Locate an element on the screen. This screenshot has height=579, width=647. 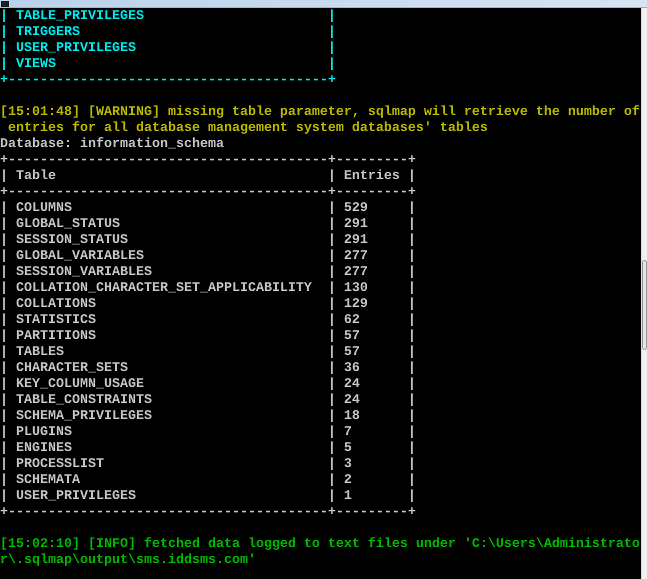
console-line: | GLOBAL_STATUS | 291 | is located at coordinates (208, 225).